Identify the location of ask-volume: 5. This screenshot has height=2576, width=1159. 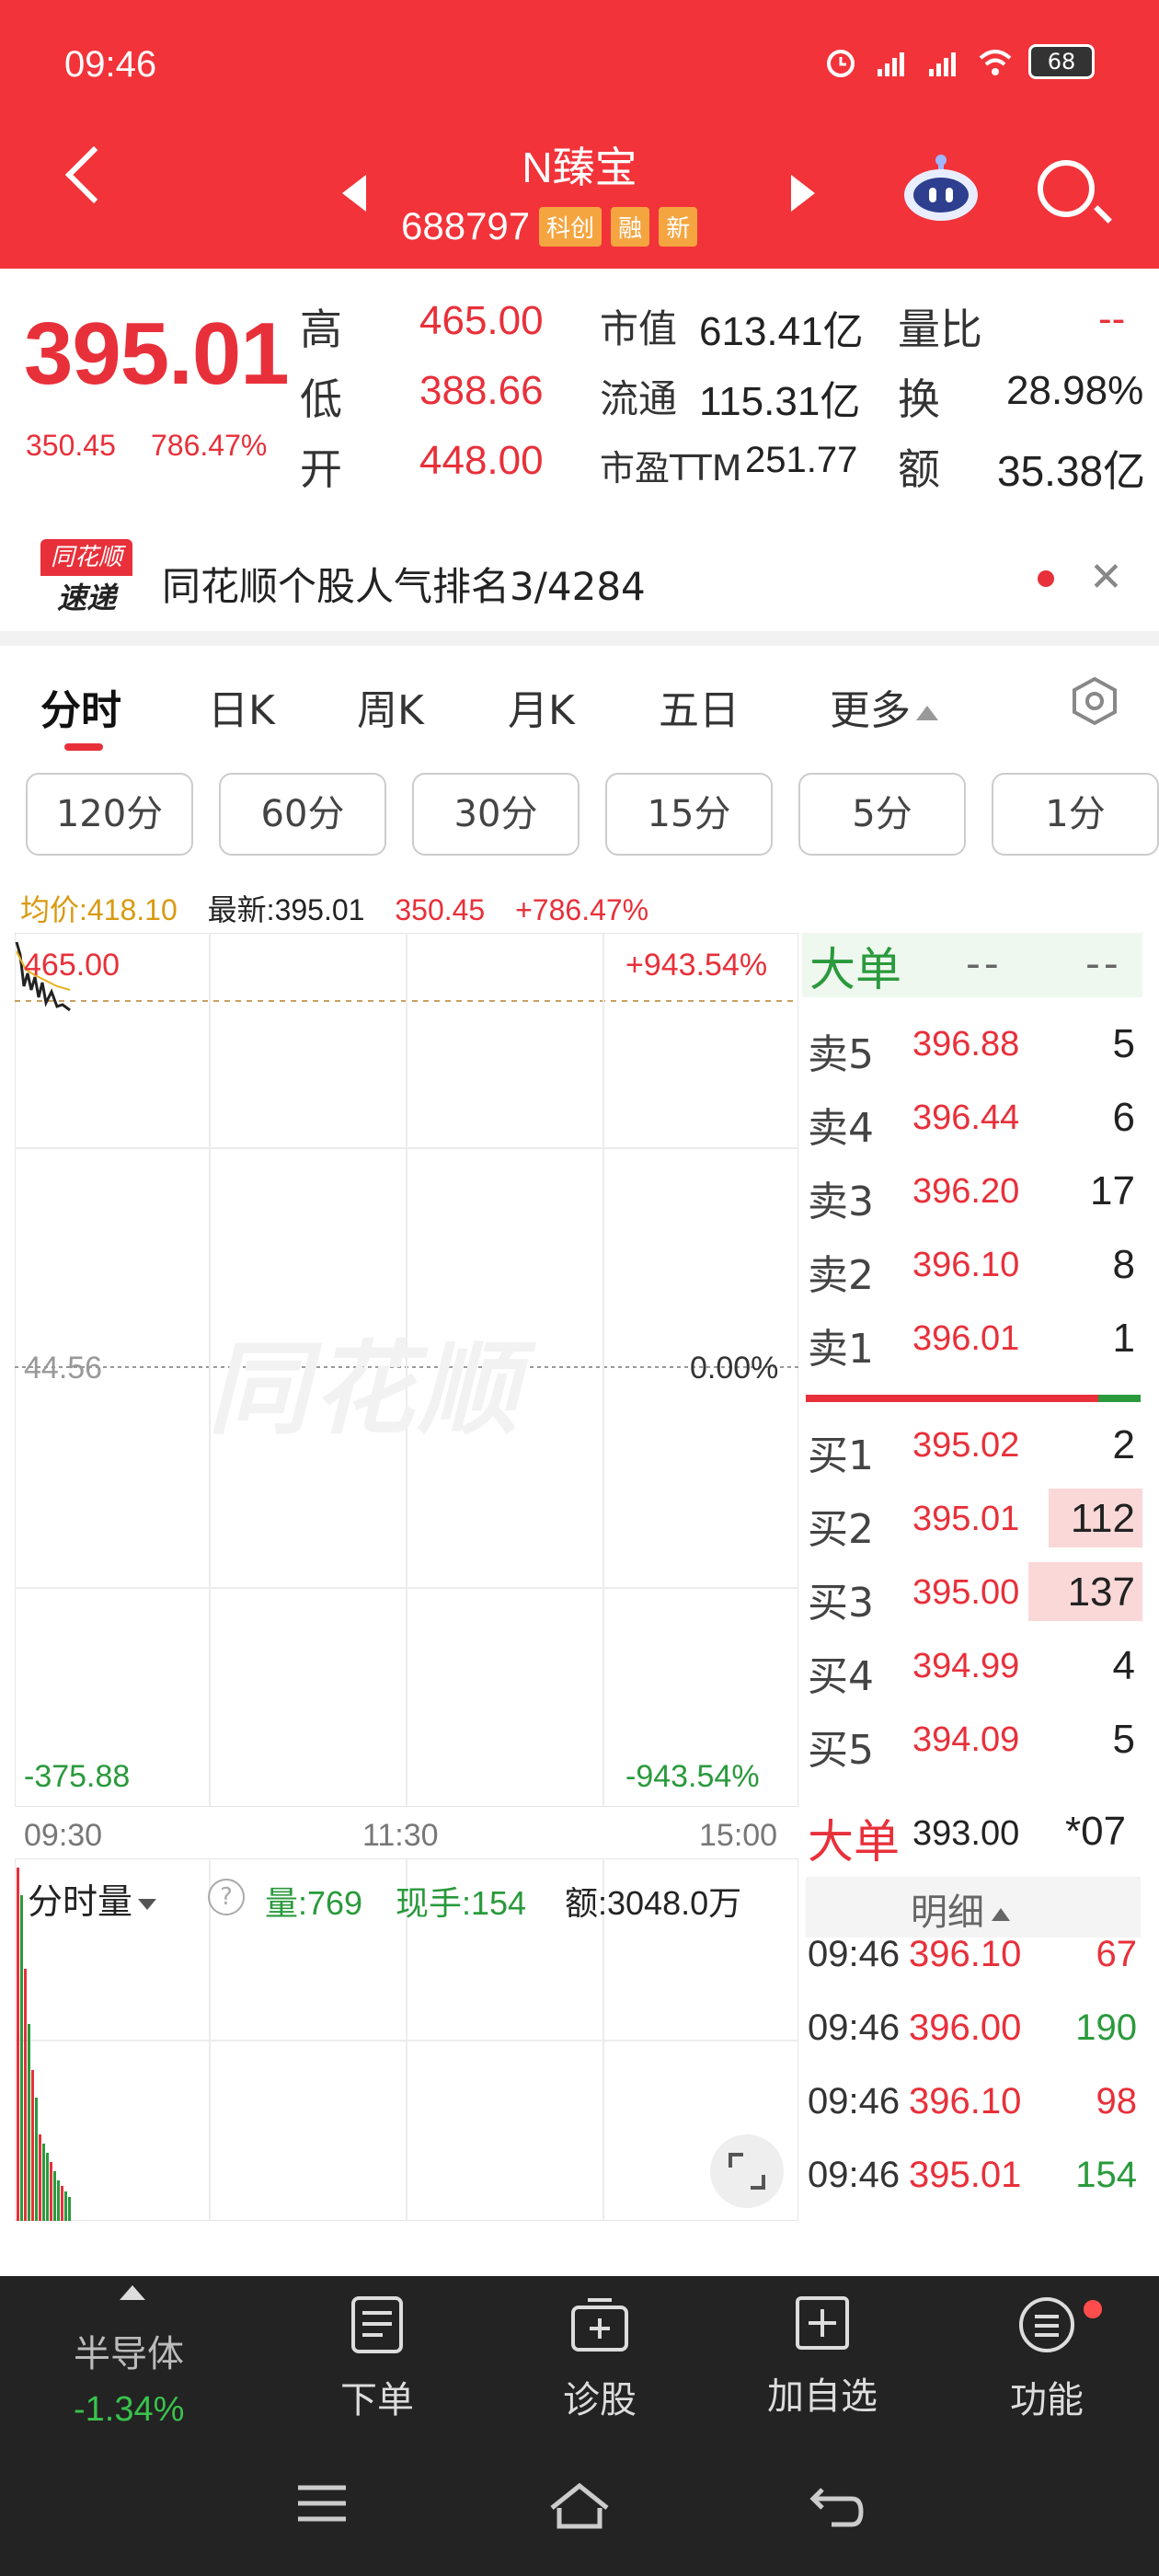
(1123, 1043).